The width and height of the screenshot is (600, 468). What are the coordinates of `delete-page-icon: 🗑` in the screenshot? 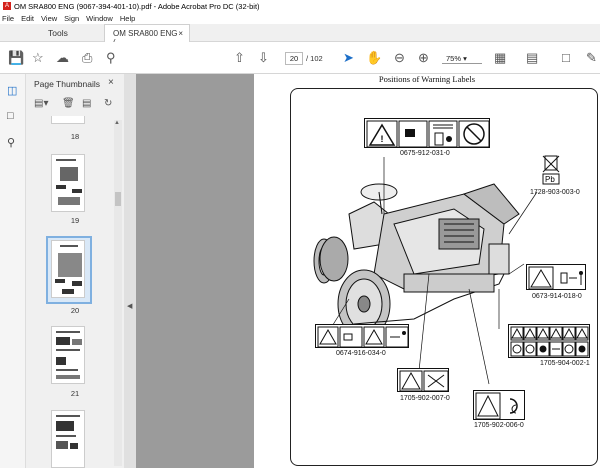 It's located at (68, 103).